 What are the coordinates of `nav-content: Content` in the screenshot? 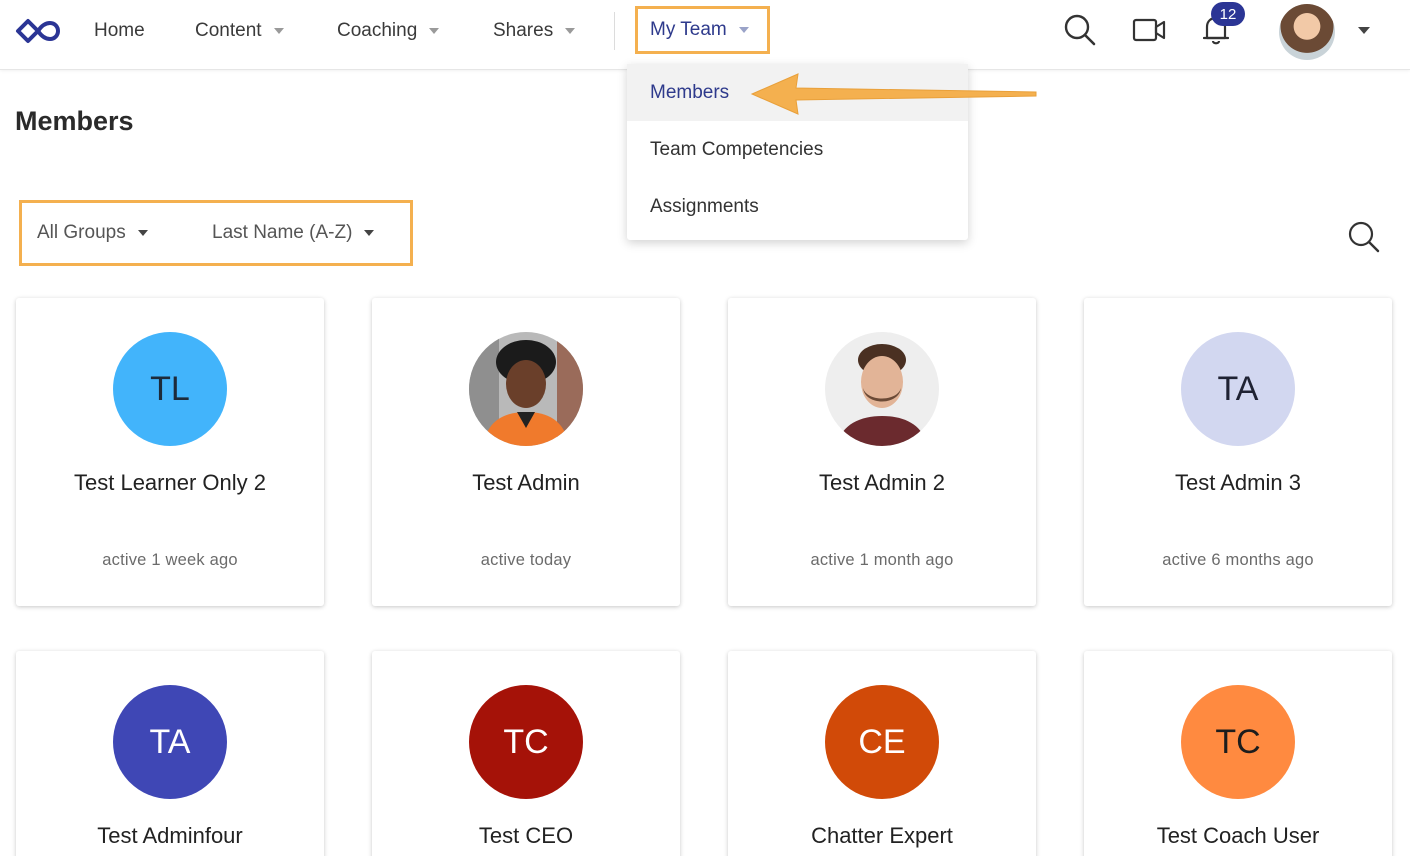 It's located at (239, 31).